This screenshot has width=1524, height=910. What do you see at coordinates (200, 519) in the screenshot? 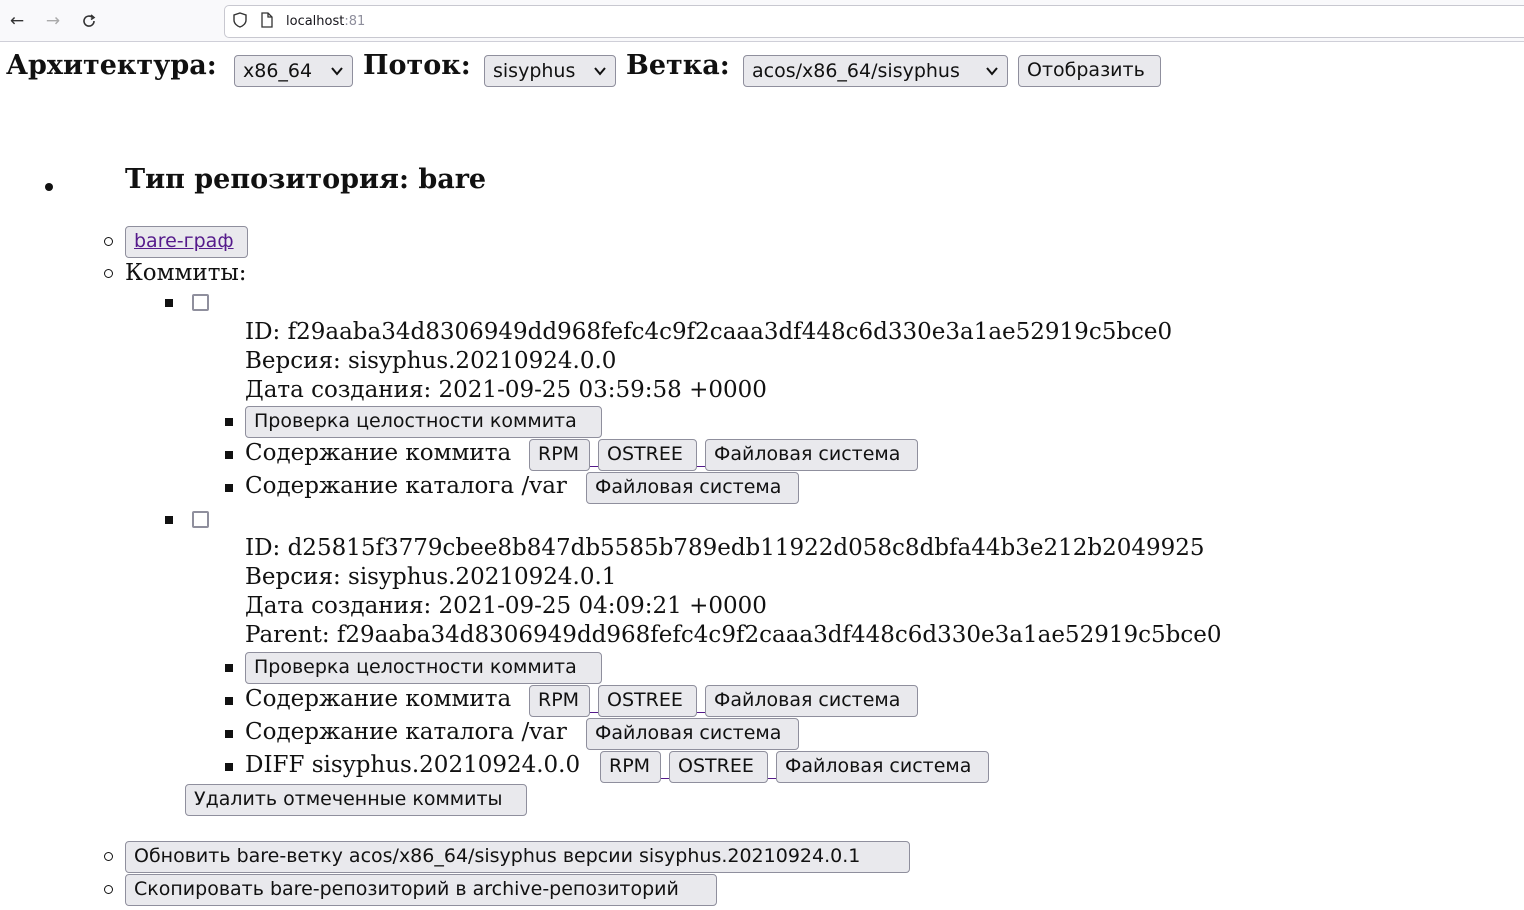
I see `commit-2-checkbox` at bounding box center [200, 519].